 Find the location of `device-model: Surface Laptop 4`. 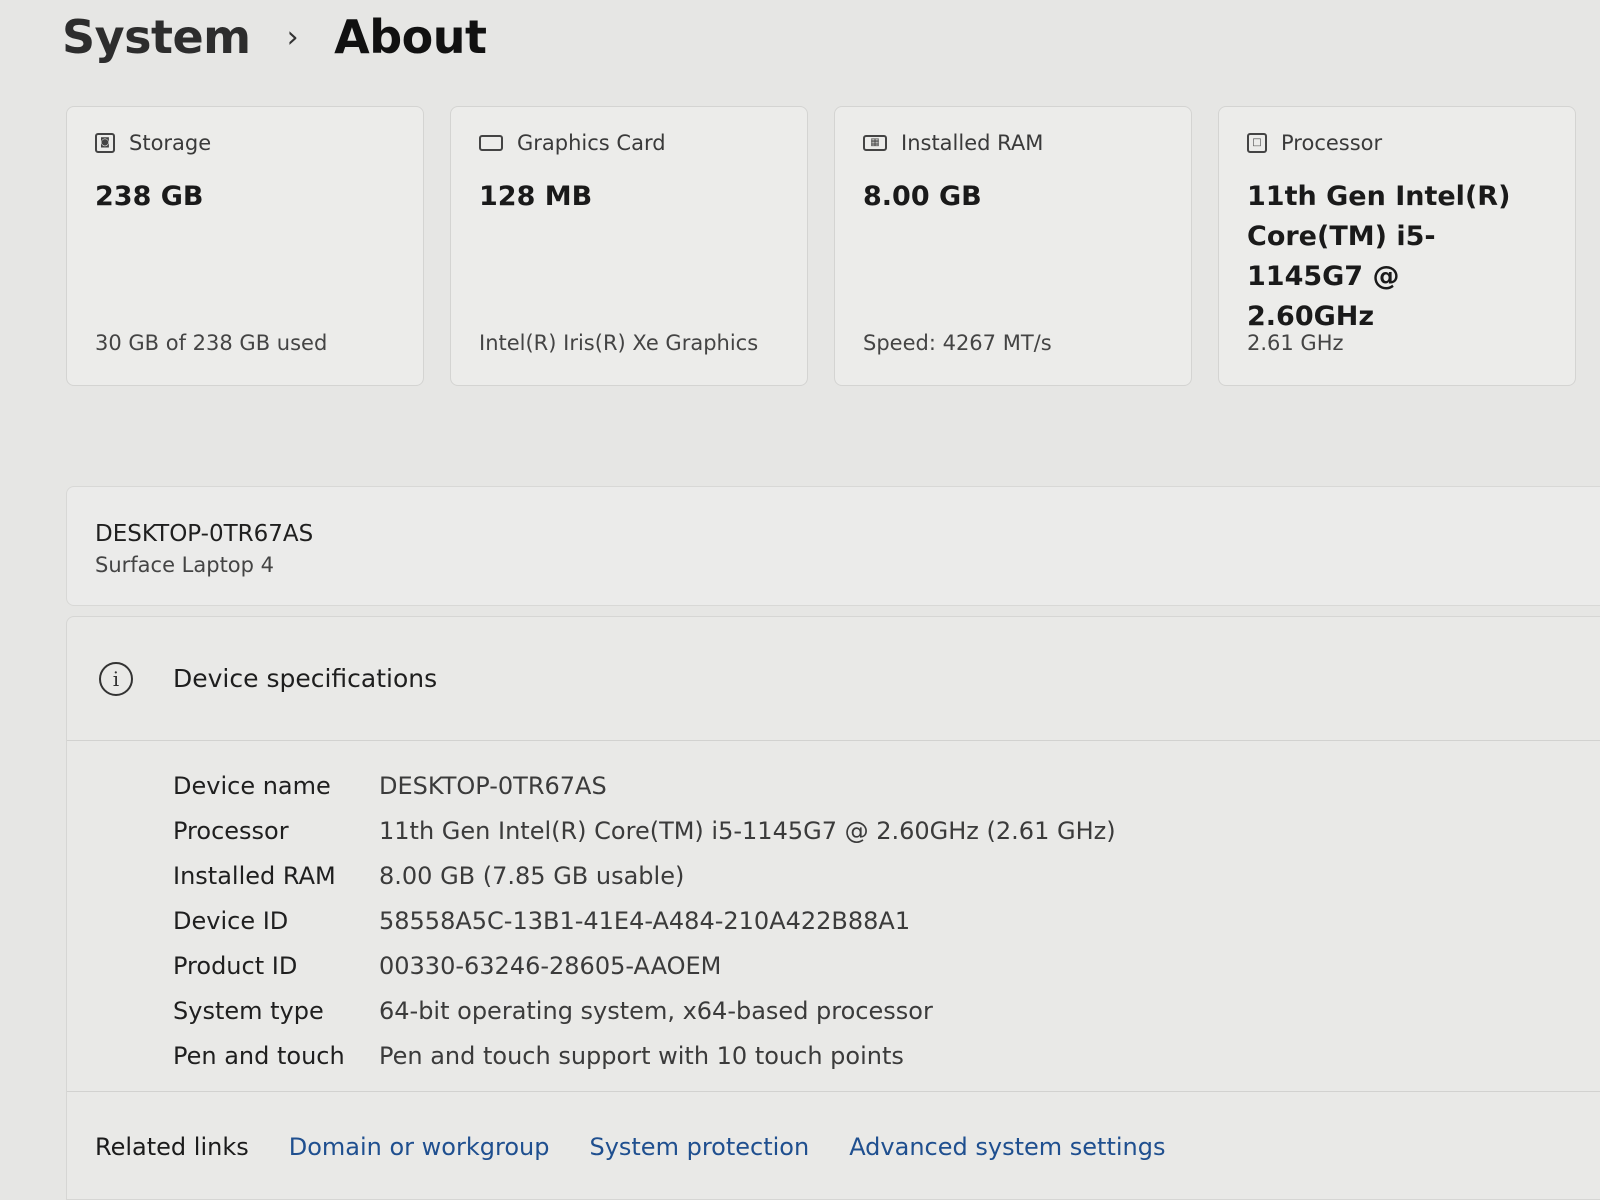

device-model: Surface Laptop 4 is located at coordinates (185, 565).